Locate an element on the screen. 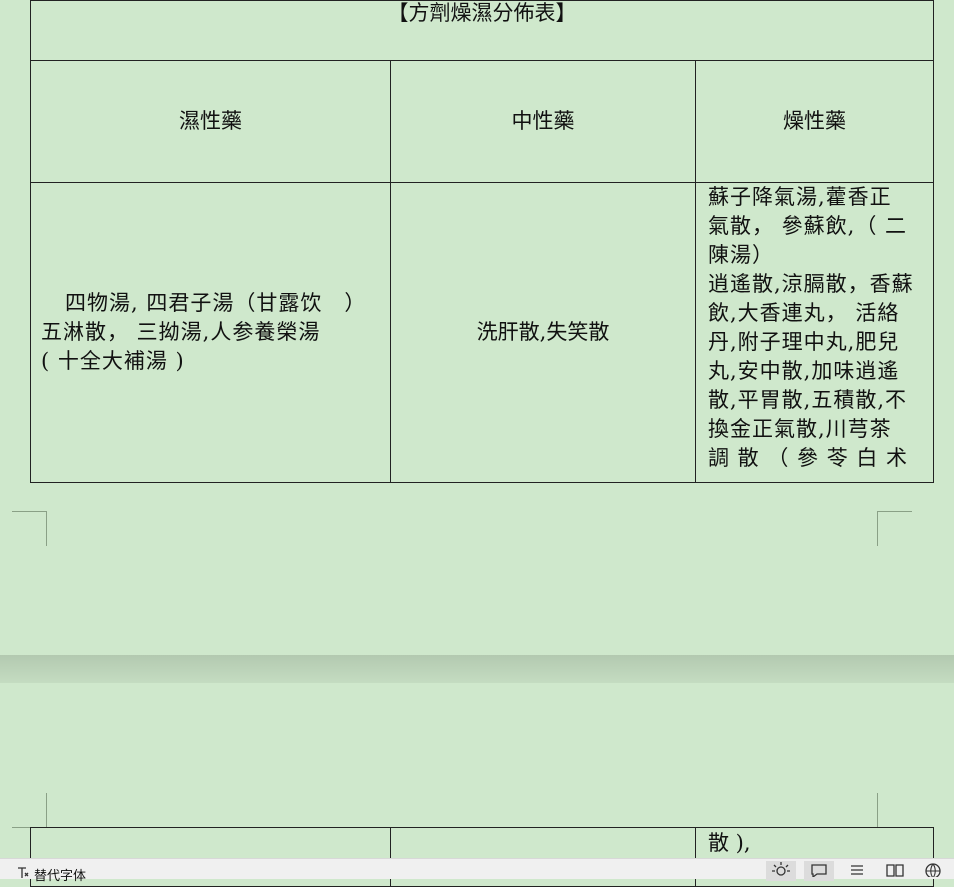  header-neutral: 中性藥 is located at coordinates (543, 121).